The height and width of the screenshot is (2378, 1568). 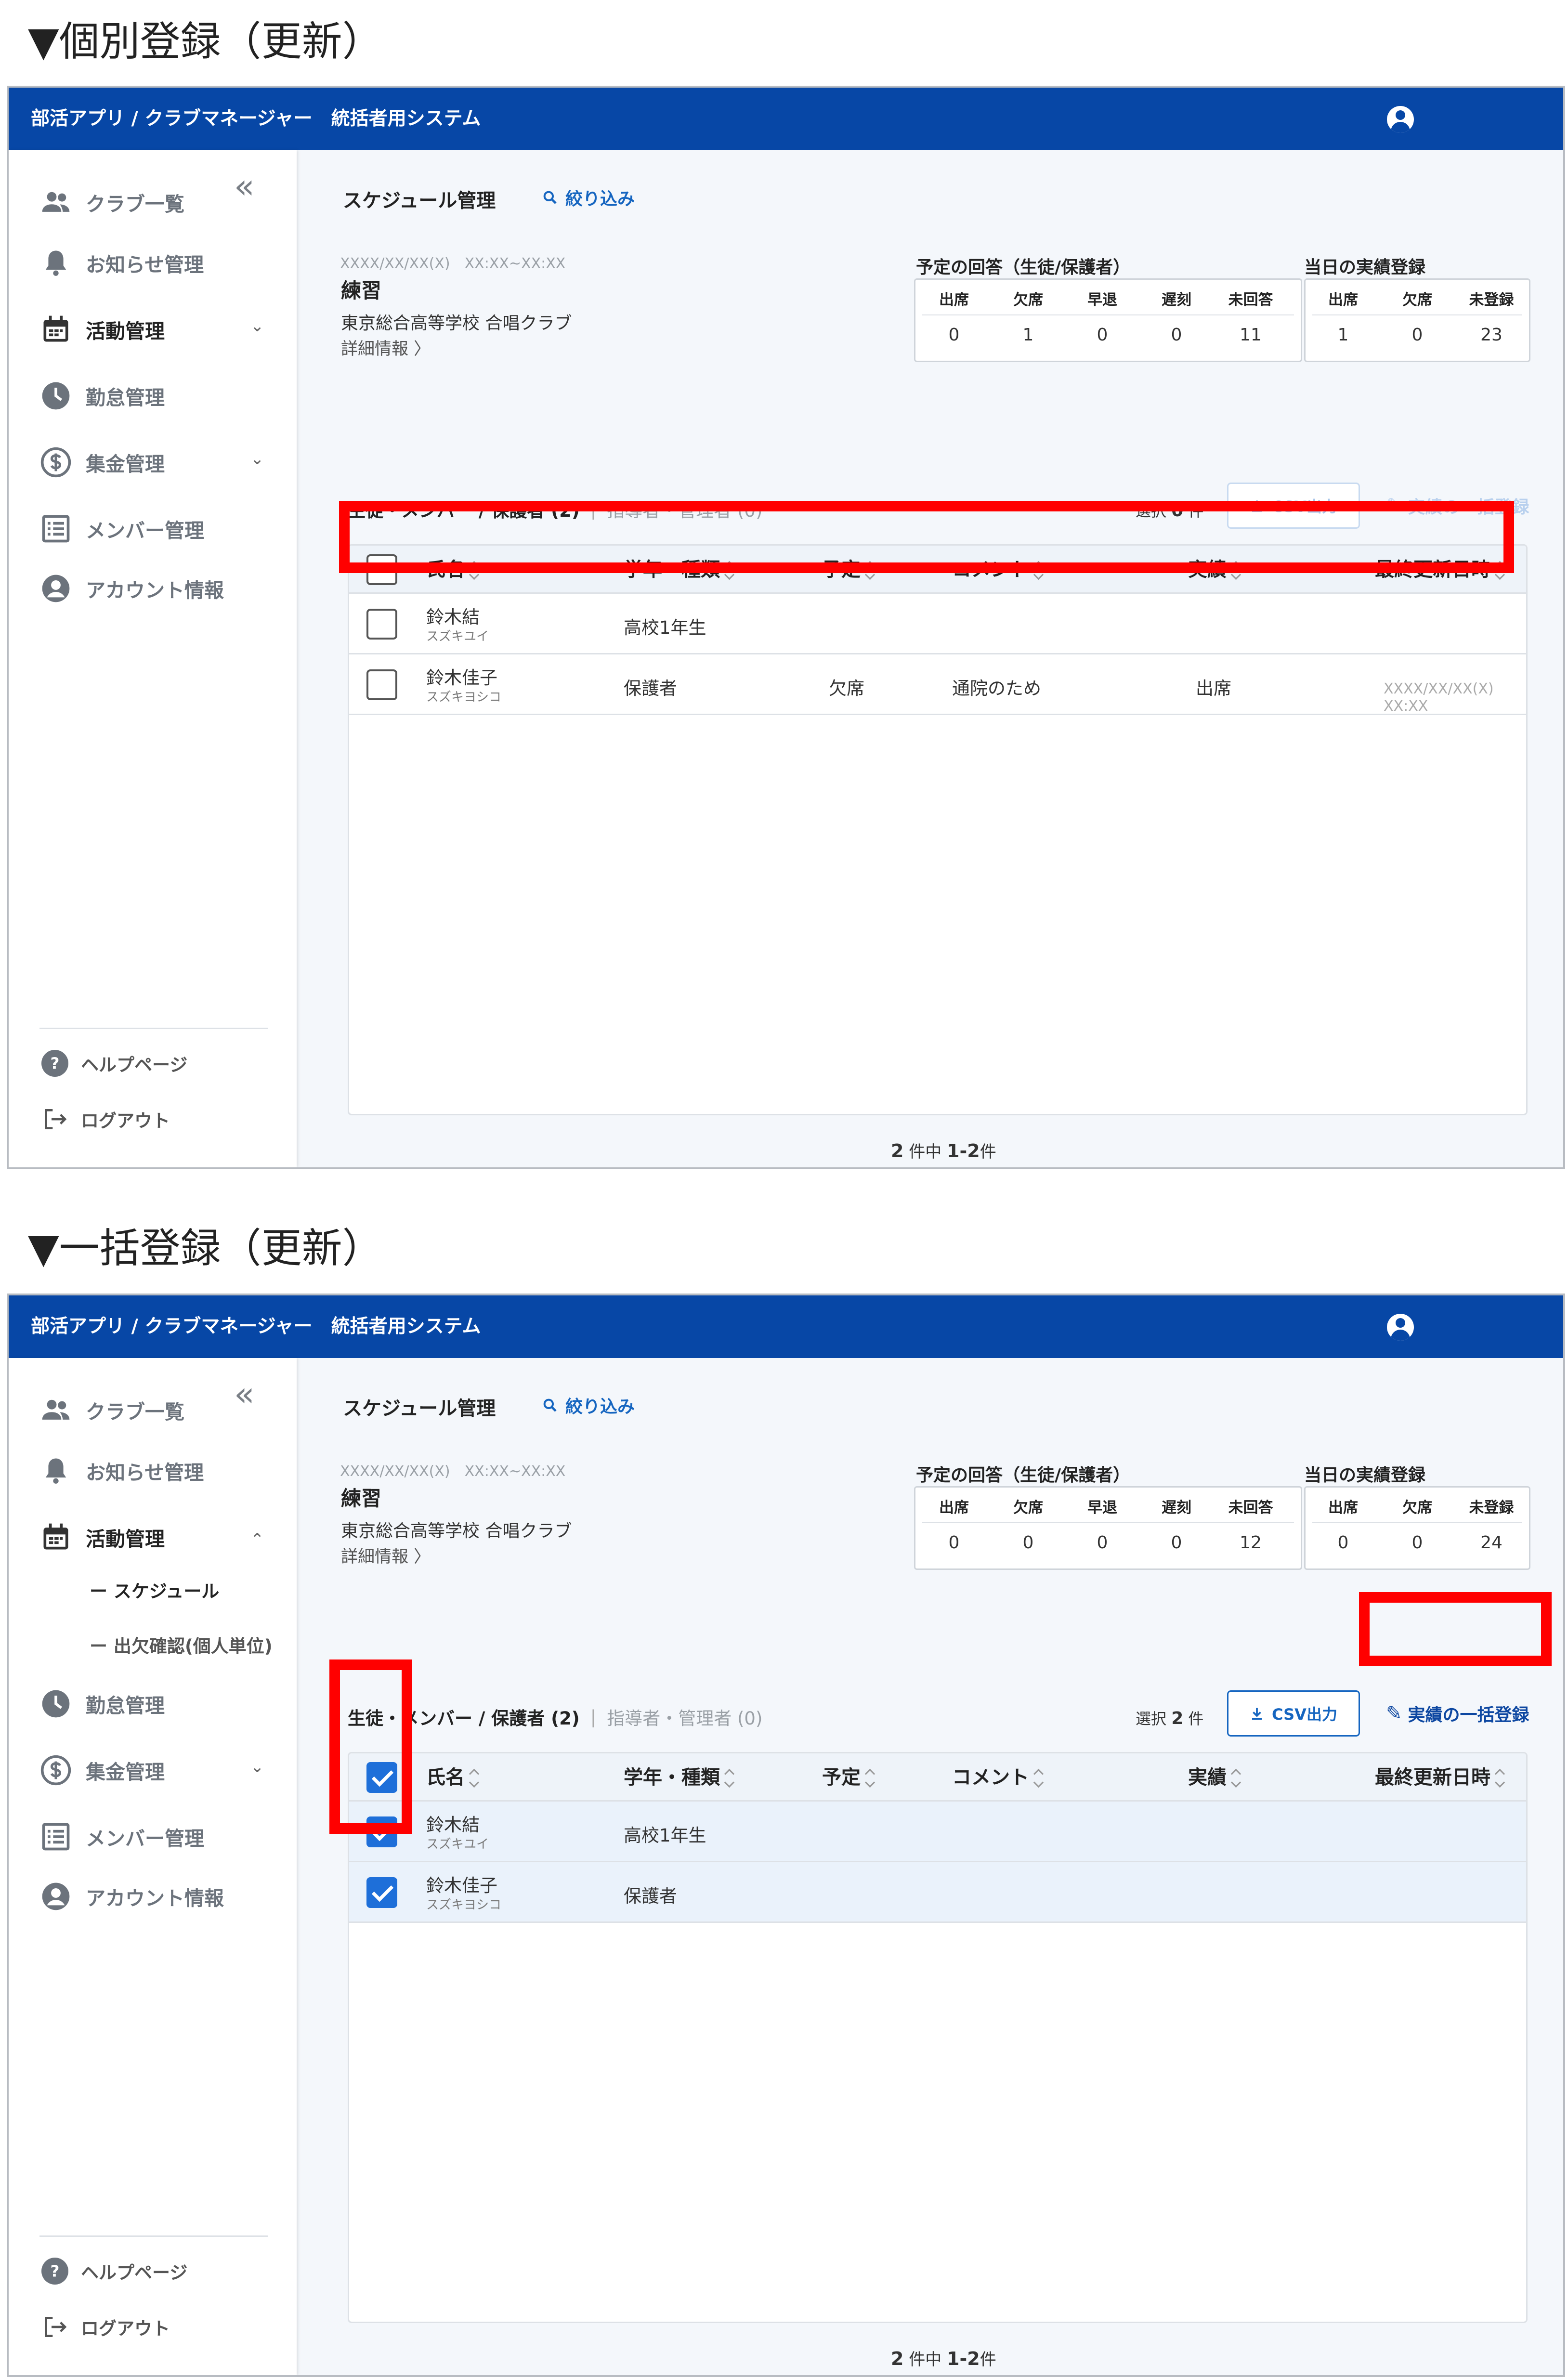 I want to click on highlight-bulk-button, so click(x=1455, y=1629).